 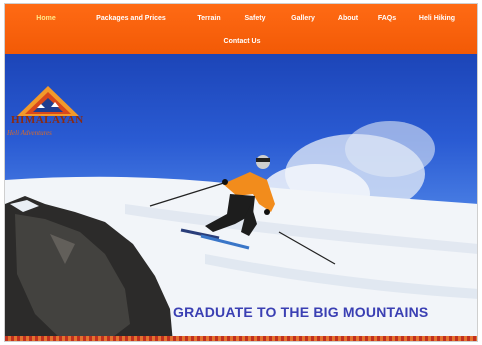 I want to click on nav-link-contact: Contact Us, so click(x=241, y=42).